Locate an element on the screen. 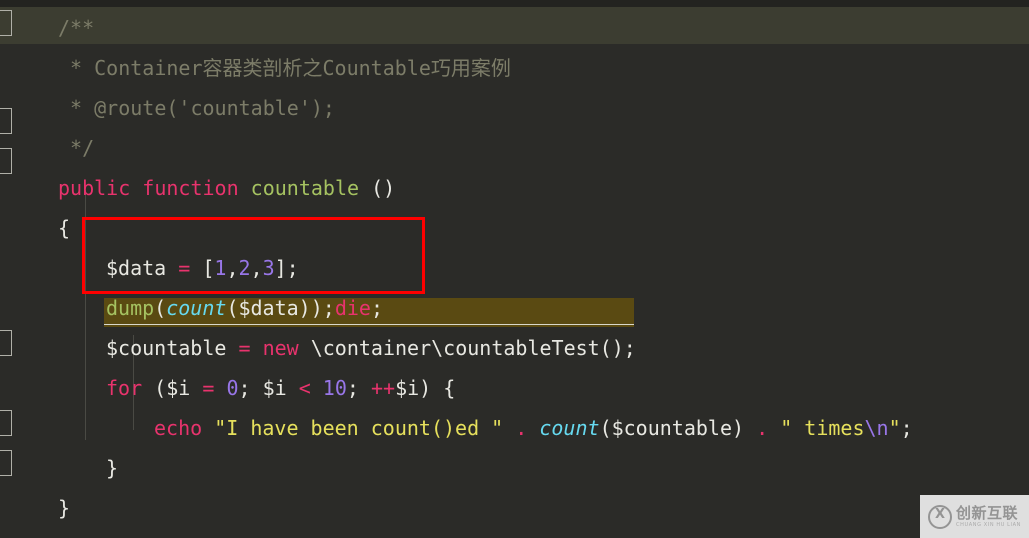  watermark-text: 创新互联 CHUANG XIN HU LIAN is located at coordinates (988, 515).